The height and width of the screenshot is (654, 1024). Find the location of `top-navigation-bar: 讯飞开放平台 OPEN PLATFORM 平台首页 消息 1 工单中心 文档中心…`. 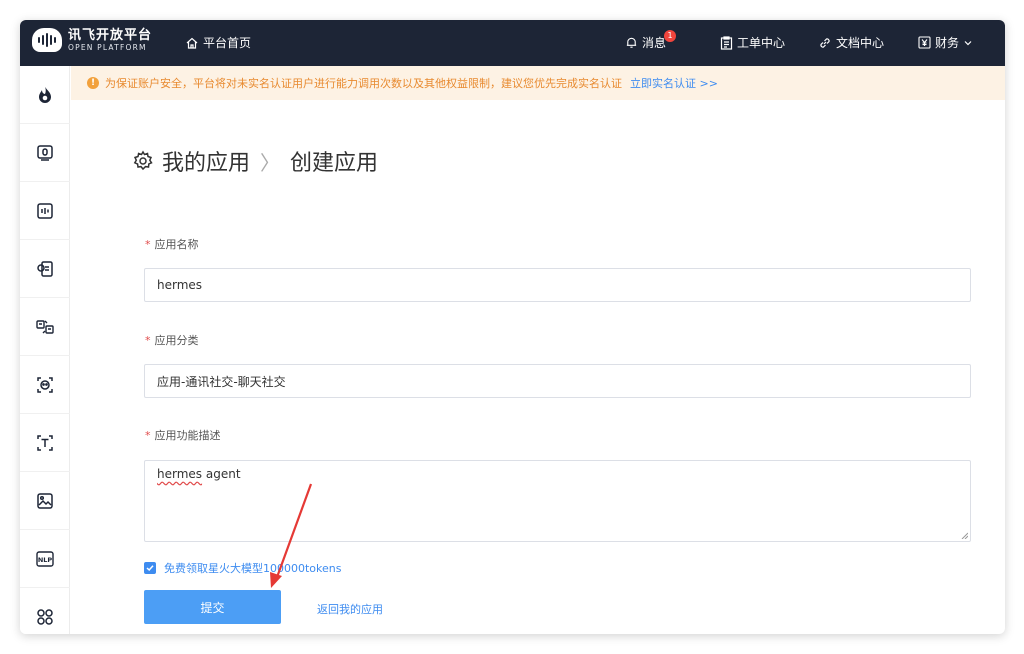

top-navigation-bar: 讯飞开放平台 OPEN PLATFORM 平台首页 消息 1 工单中心 文档中心… is located at coordinates (512, 43).